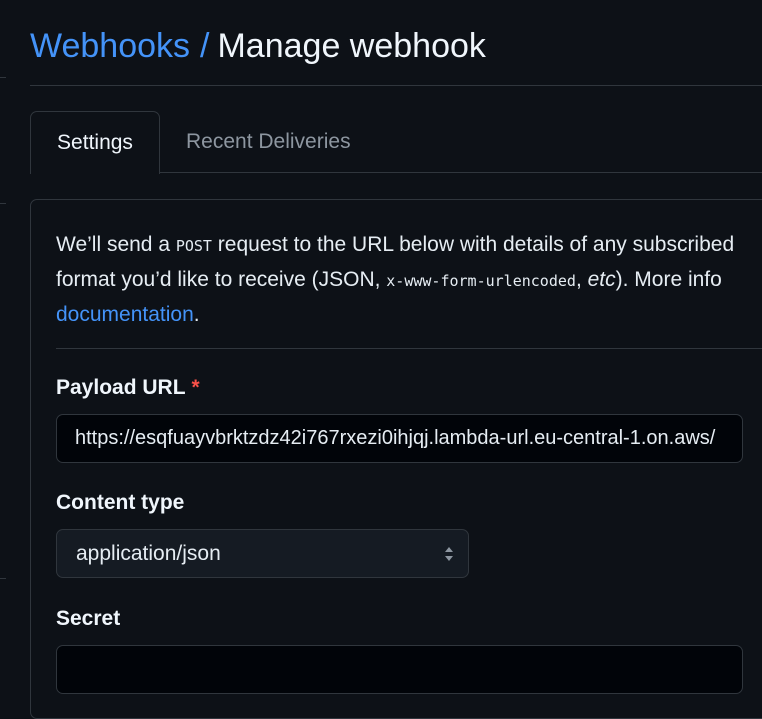 Image resolution: width=762 pixels, height=719 pixels. What do you see at coordinates (449, 554) in the screenshot?
I see `chevron-up-down-icon` at bounding box center [449, 554].